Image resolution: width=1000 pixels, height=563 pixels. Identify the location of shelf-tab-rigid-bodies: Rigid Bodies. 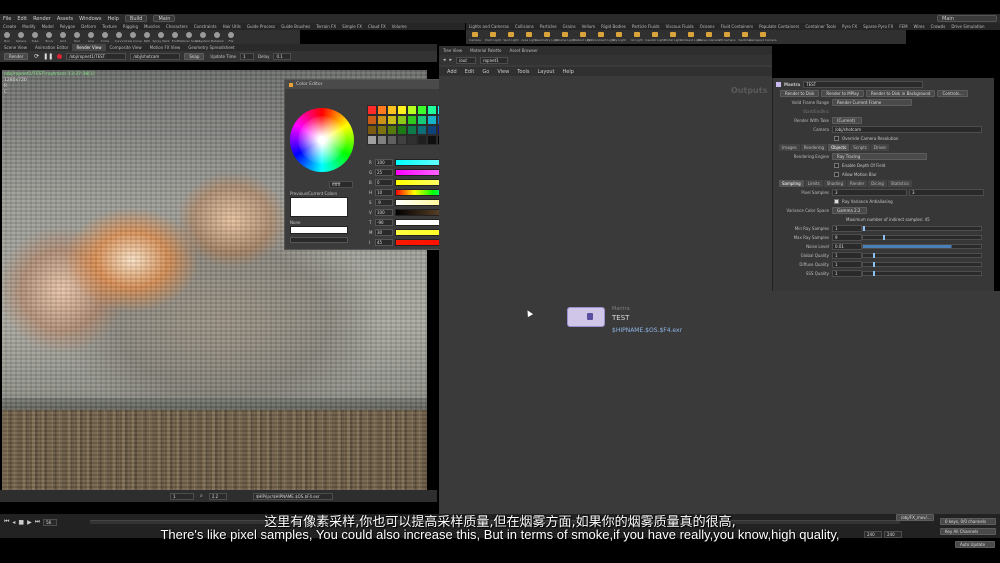
(613, 26).